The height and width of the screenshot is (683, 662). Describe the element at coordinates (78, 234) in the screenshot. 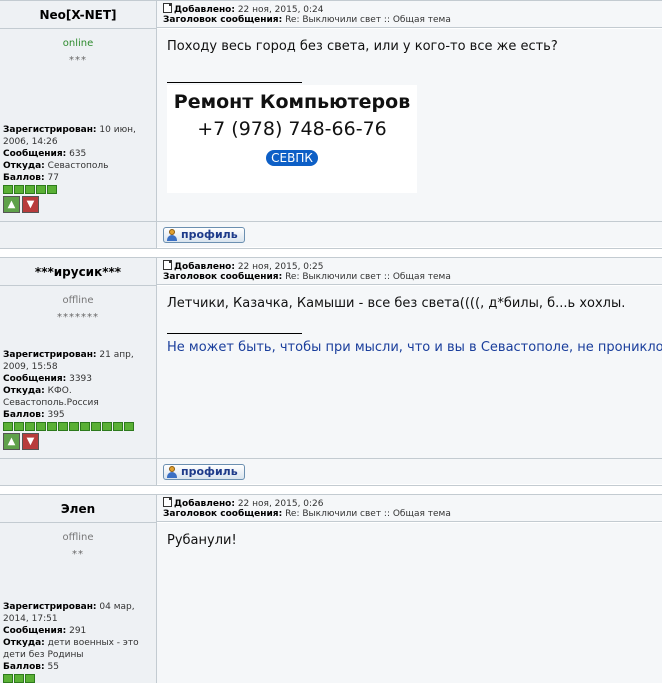

I see `footer-left` at that location.